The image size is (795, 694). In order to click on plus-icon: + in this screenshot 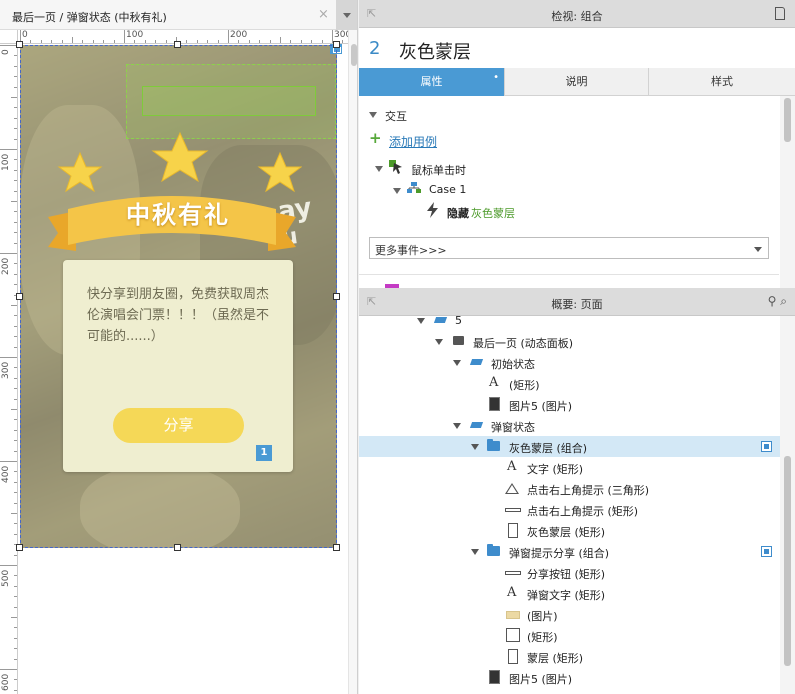, I will do `click(375, 138)`.